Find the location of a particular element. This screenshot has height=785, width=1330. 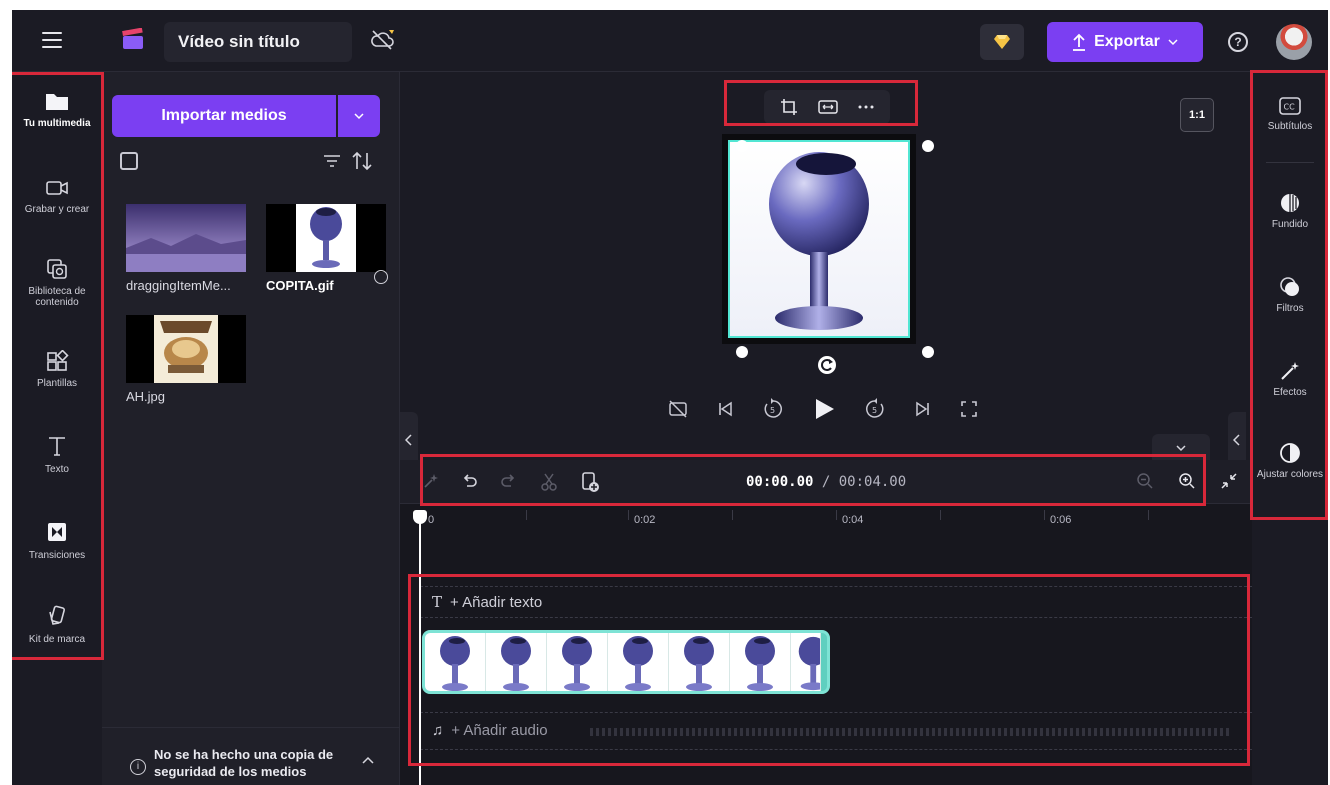

help-icon: ? is located at coordinates (1238, 42).